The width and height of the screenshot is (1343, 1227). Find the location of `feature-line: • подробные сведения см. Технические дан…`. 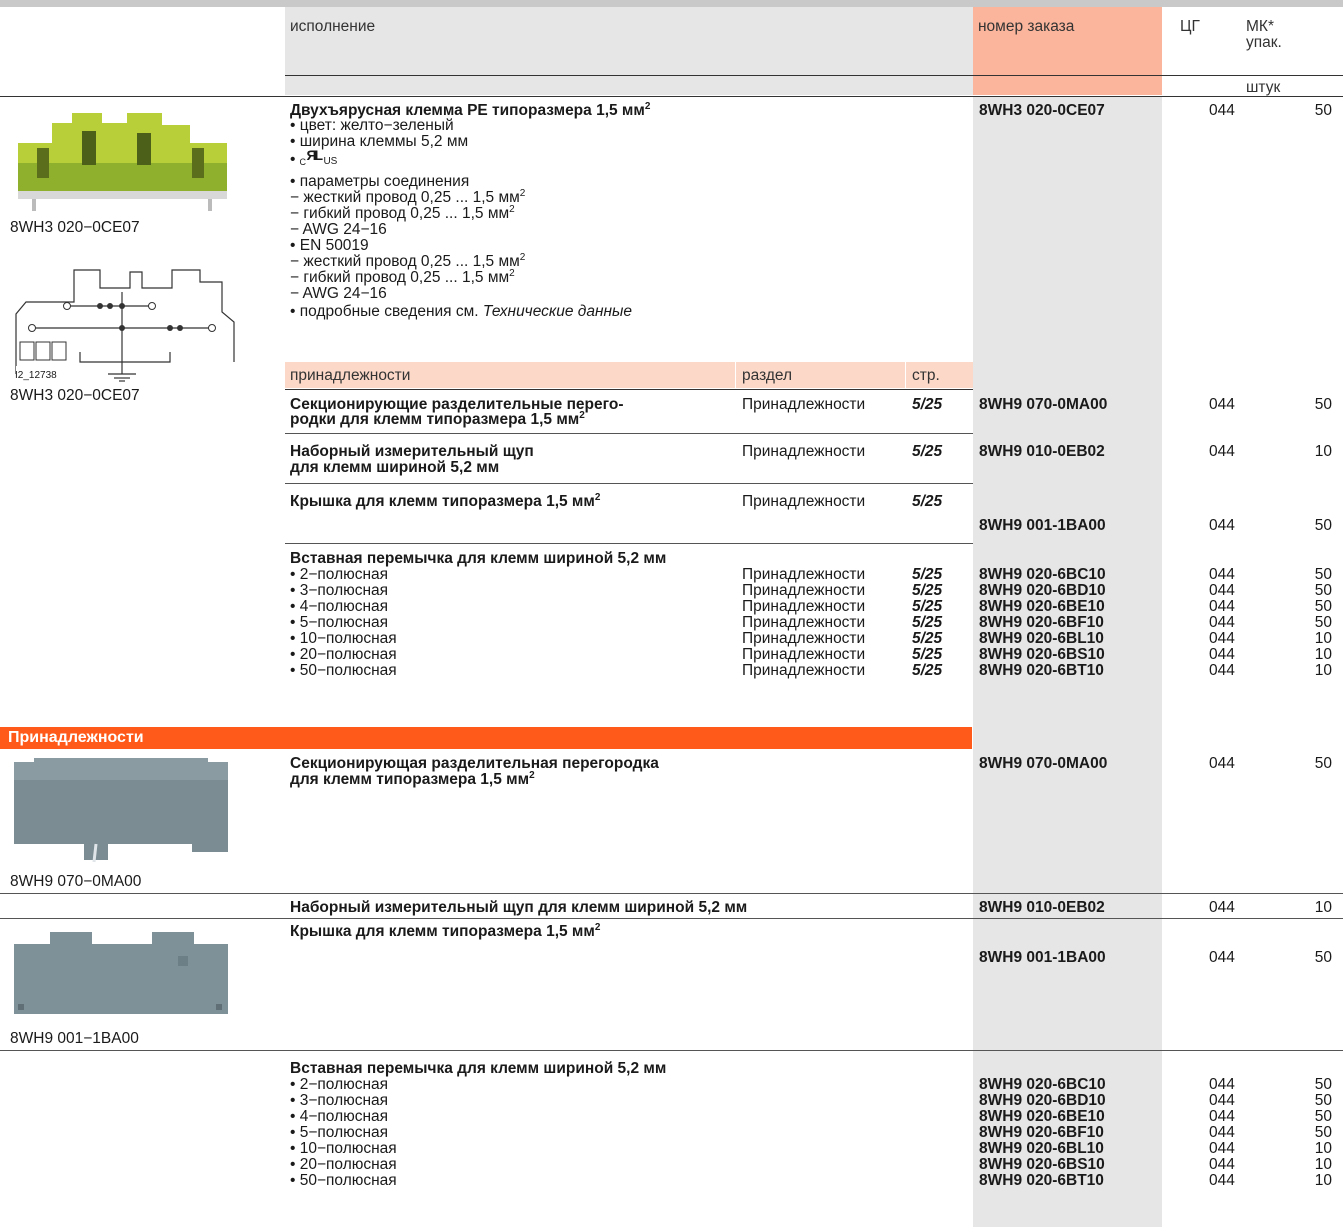

feature-line: • подробные сведения см. Технические дан… is located at coordinates (461, 311).